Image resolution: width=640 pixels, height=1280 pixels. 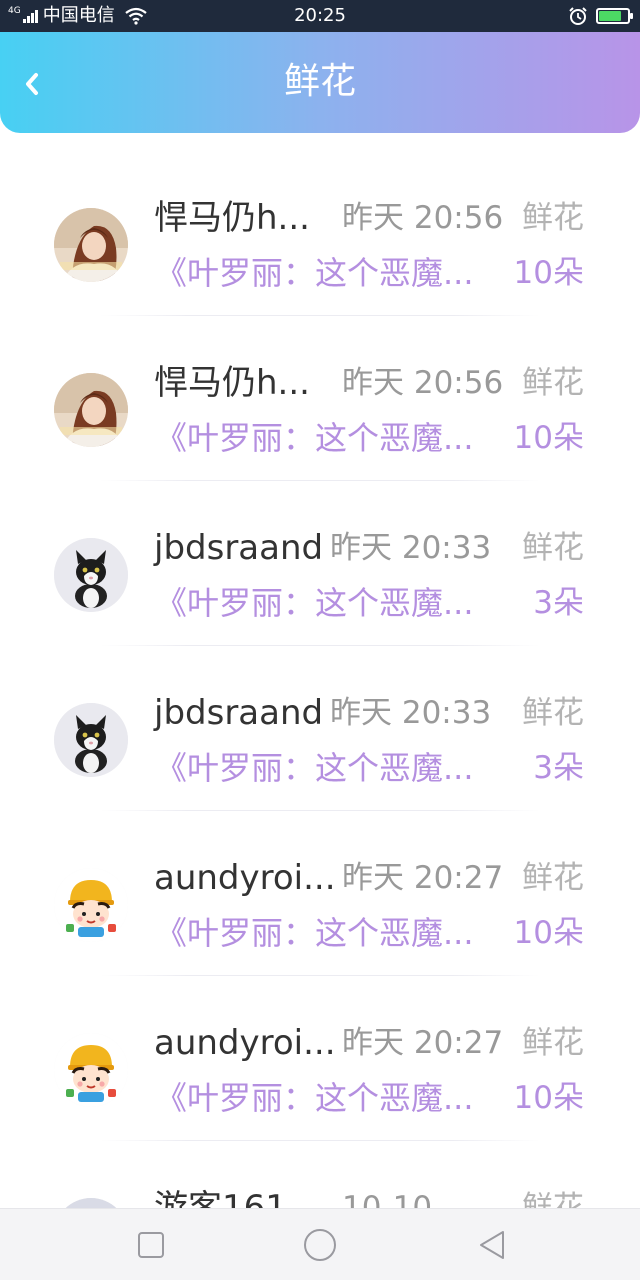 What do you see at coordinates (578, 16) in the screenshot?
I see `alarm-clock-icon` at bounding box center [578, 16].